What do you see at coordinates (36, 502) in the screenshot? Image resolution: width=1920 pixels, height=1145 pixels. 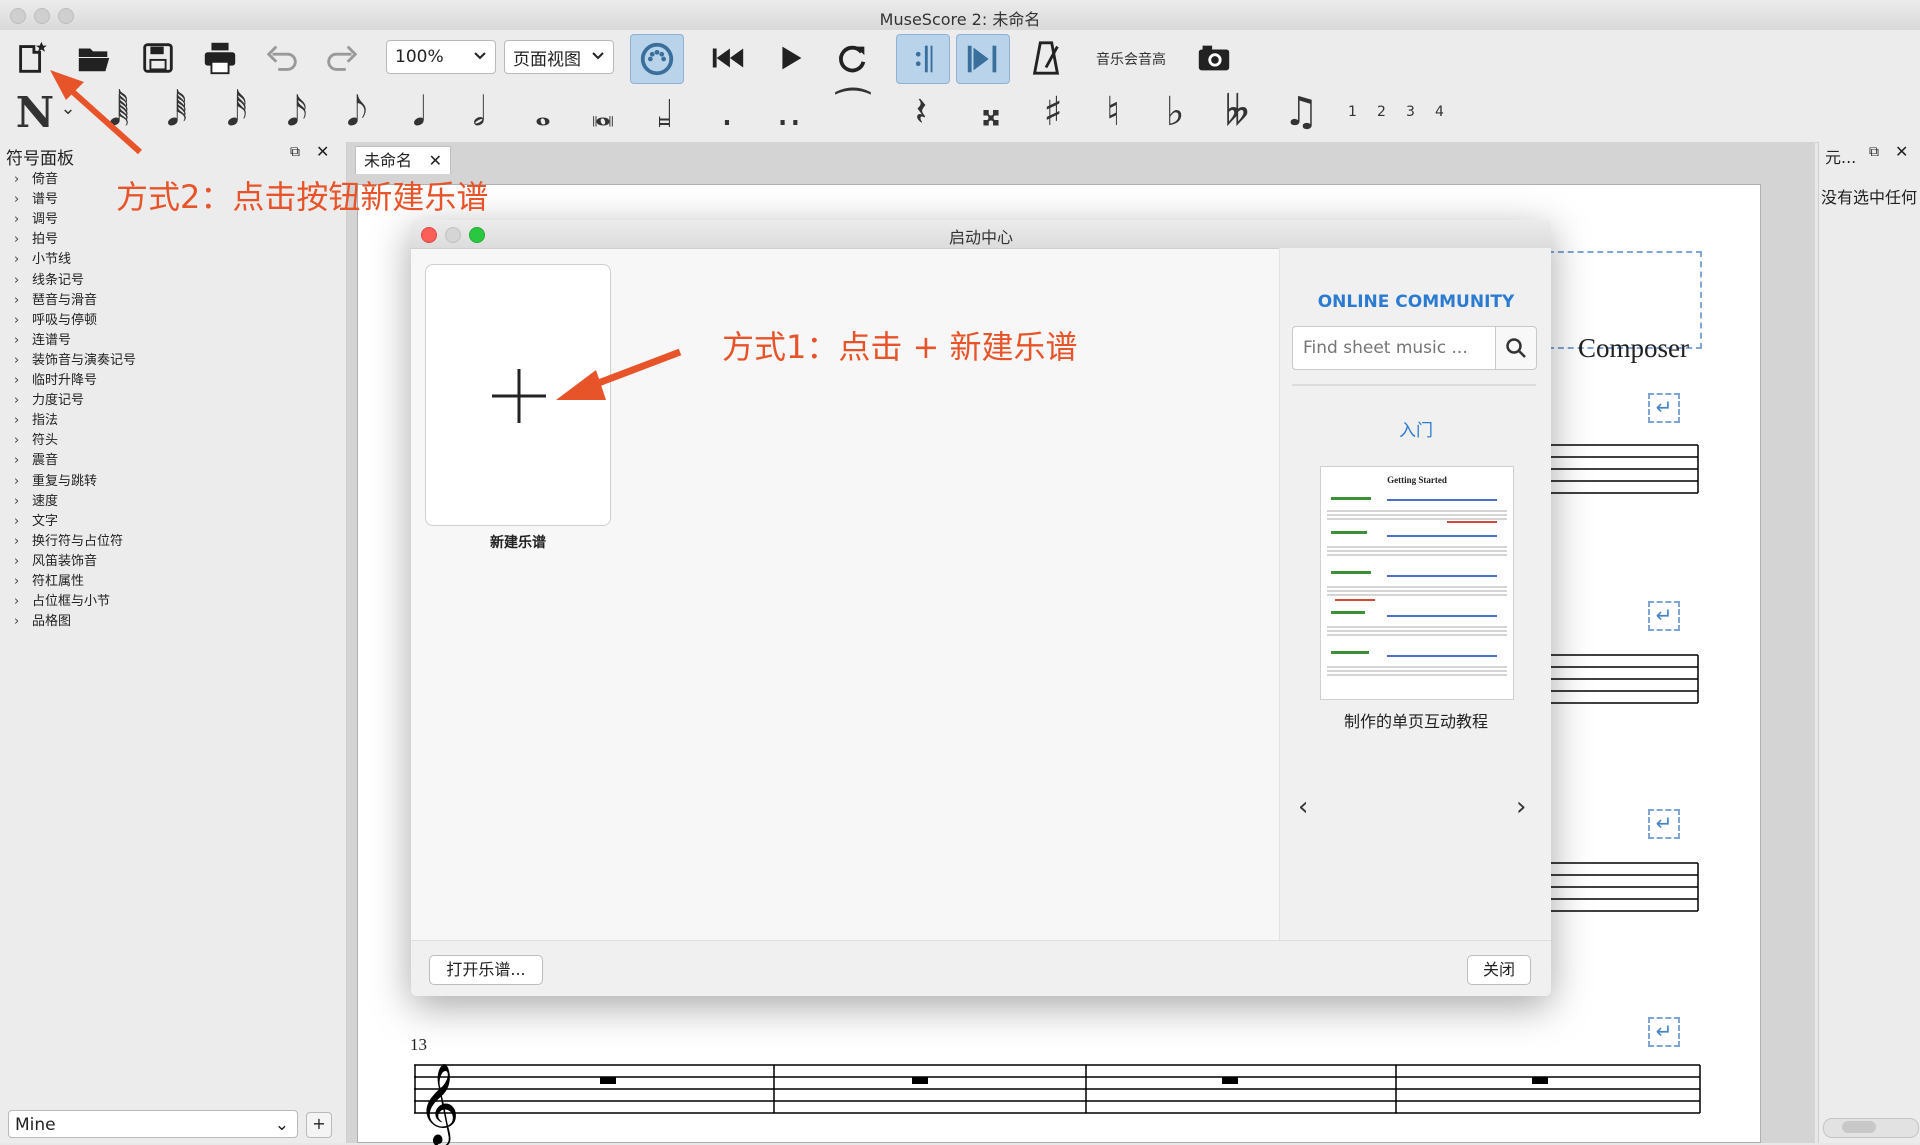 I see `palette-item: › 速度` at bounding box center [36, 502].